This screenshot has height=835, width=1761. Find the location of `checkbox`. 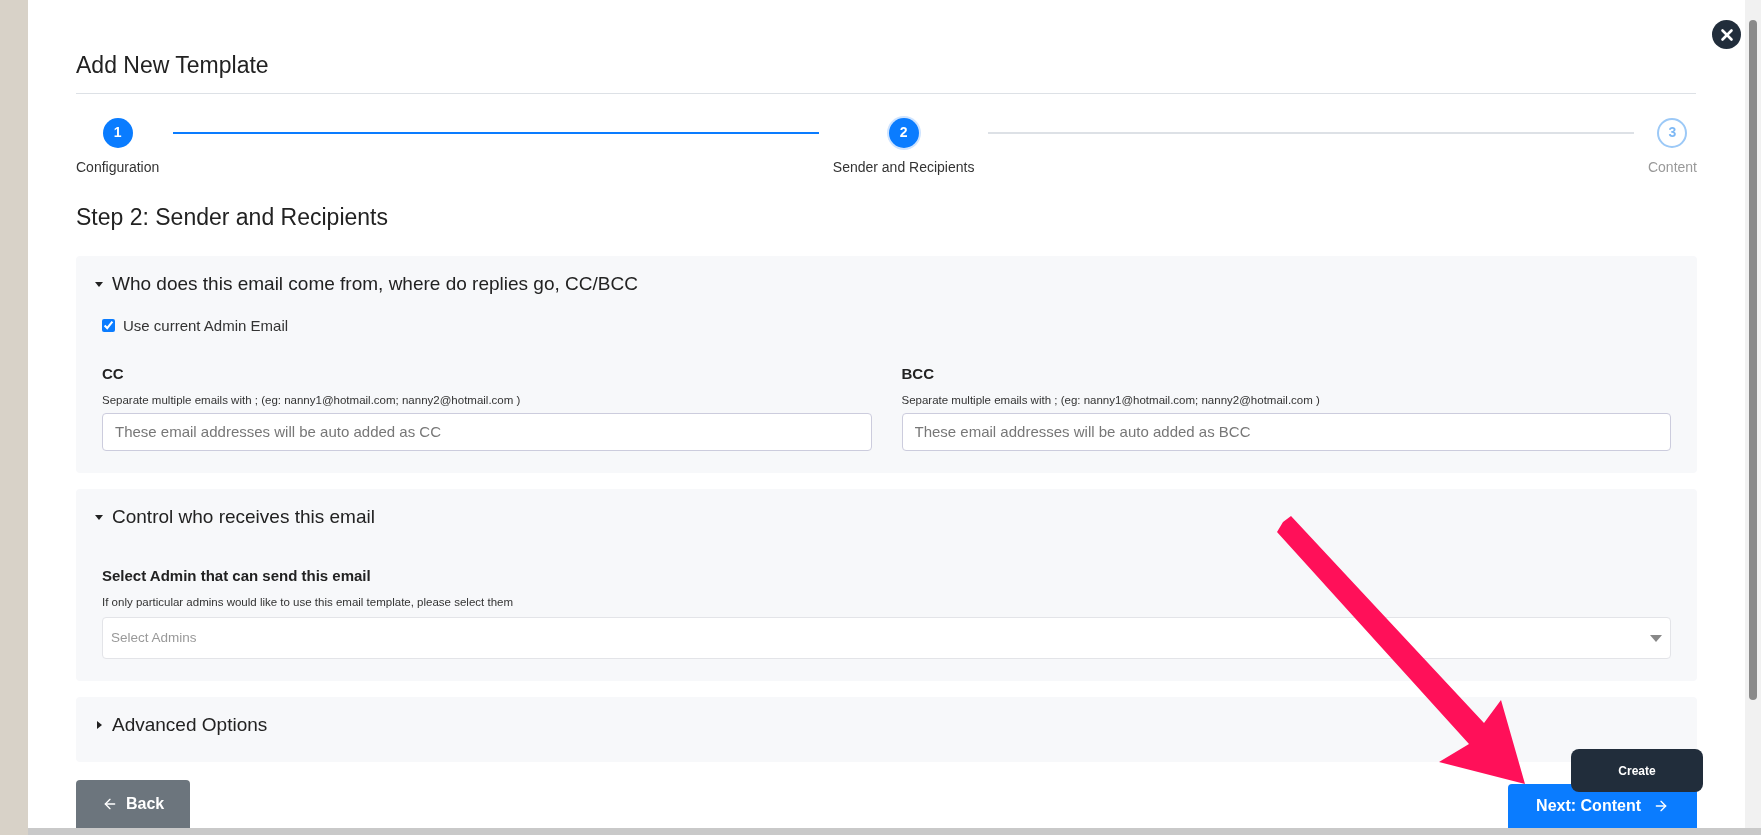

checkbox is located at coordinates (108, 326).